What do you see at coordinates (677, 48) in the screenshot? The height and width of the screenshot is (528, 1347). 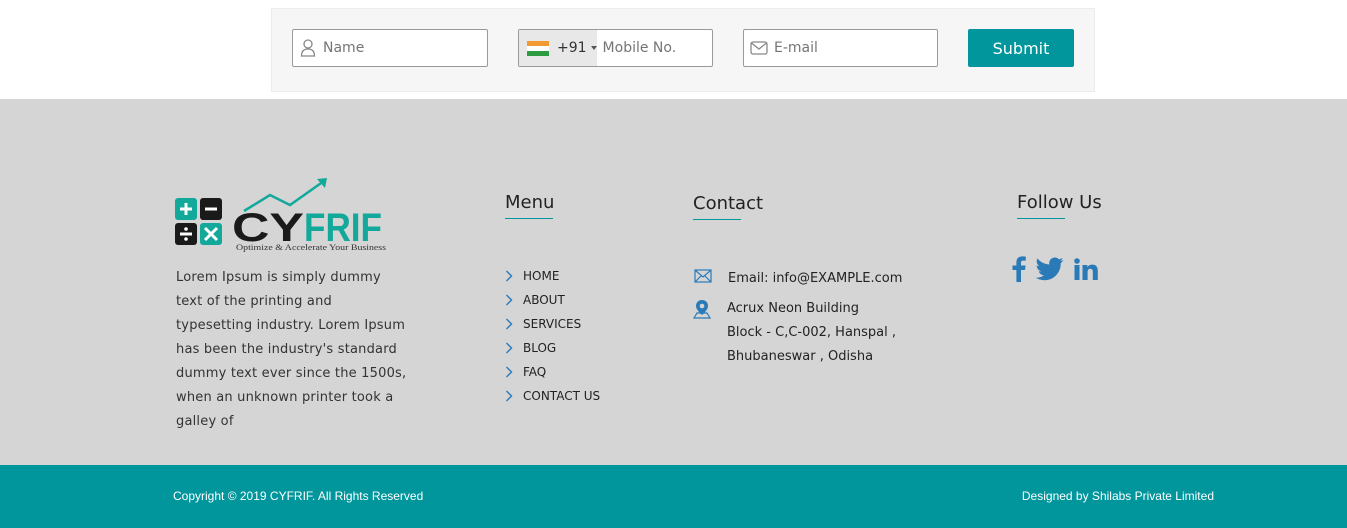 I see `mobile-input` at bounding box center [677, 48].